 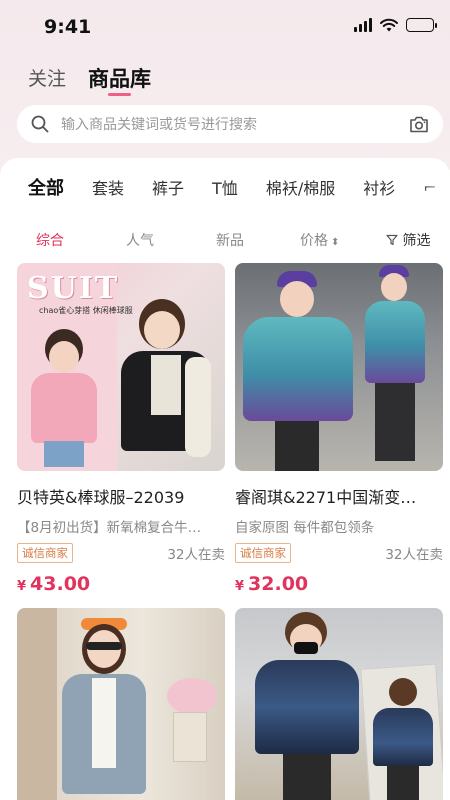 What do you see at coordinates (121, 584) in the screenshot?
I see `product-price: ¥43.00` at bounding box center [121, 584].